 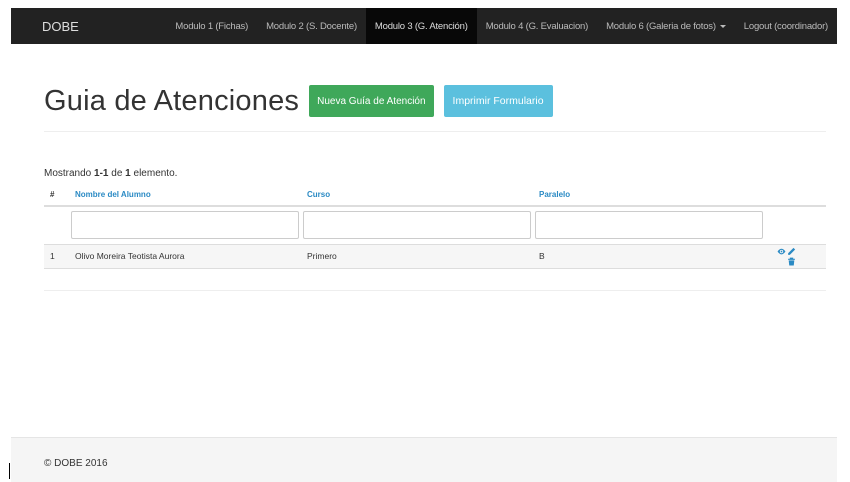 What do you see at coordinates (172, 101) in the screenshot?
I see `page-title: Guia de Atenciones` at bounding box center [172, 101].